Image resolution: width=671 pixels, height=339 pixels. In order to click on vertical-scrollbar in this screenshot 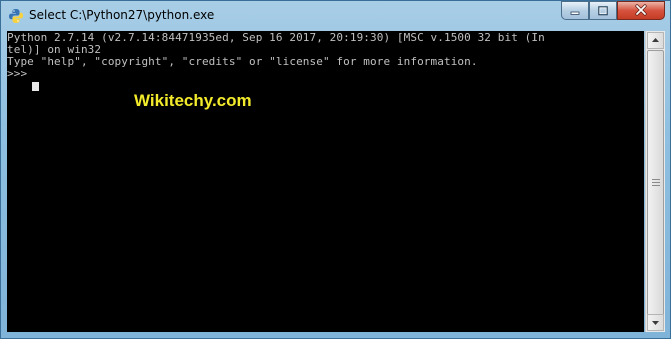, I will do `click(655, 181)`.